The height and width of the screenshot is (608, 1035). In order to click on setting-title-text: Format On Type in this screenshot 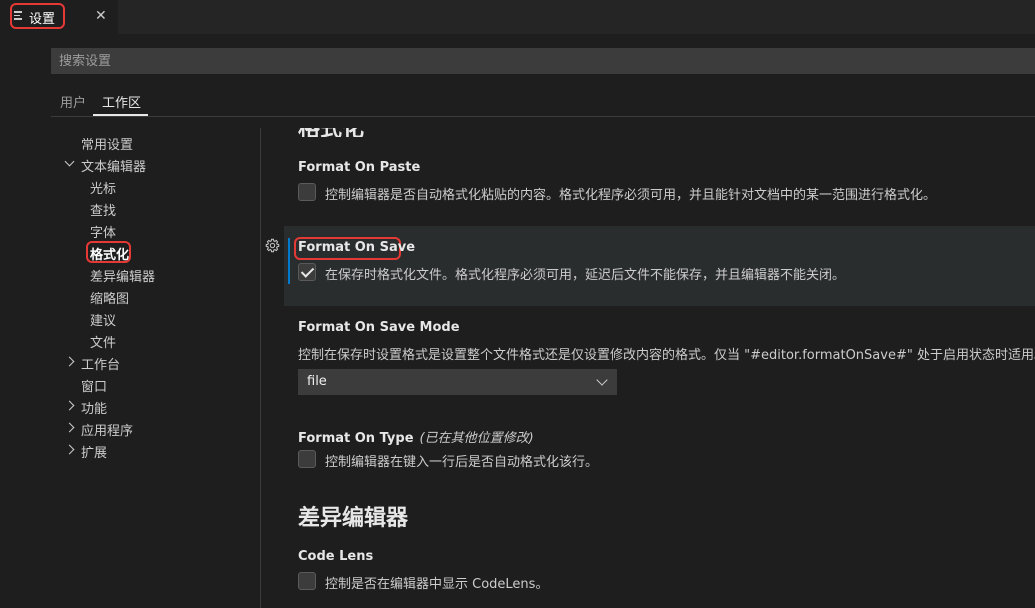, I will do `click(356, 438)`.